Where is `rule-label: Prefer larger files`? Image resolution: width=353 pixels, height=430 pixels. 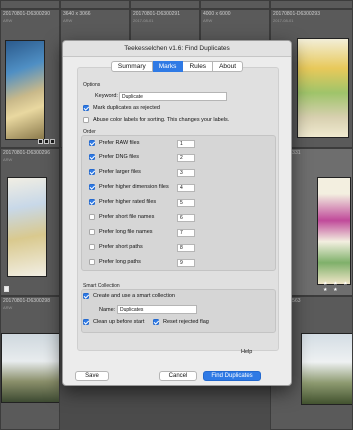 rule-label: Prefer larger files is located at coordinates (120, 172).